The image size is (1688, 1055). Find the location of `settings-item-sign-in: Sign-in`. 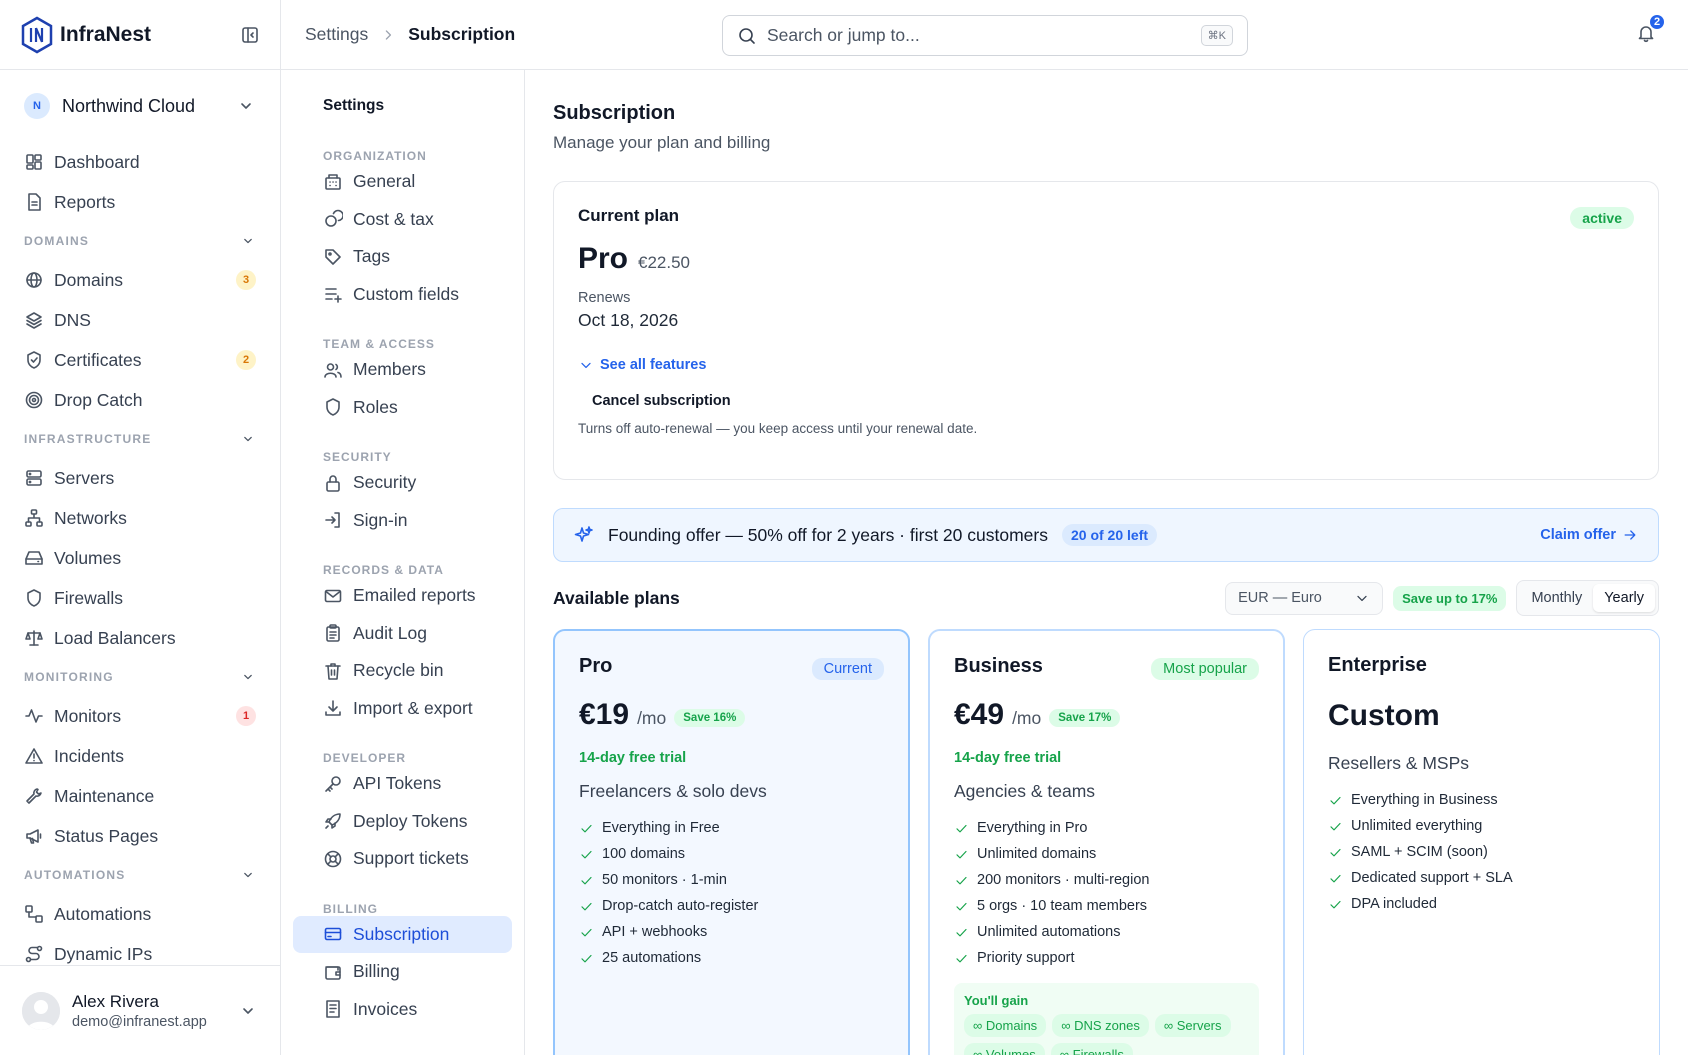

settings-item-sign-in: Sign-in is located at coordinates (402, 521).